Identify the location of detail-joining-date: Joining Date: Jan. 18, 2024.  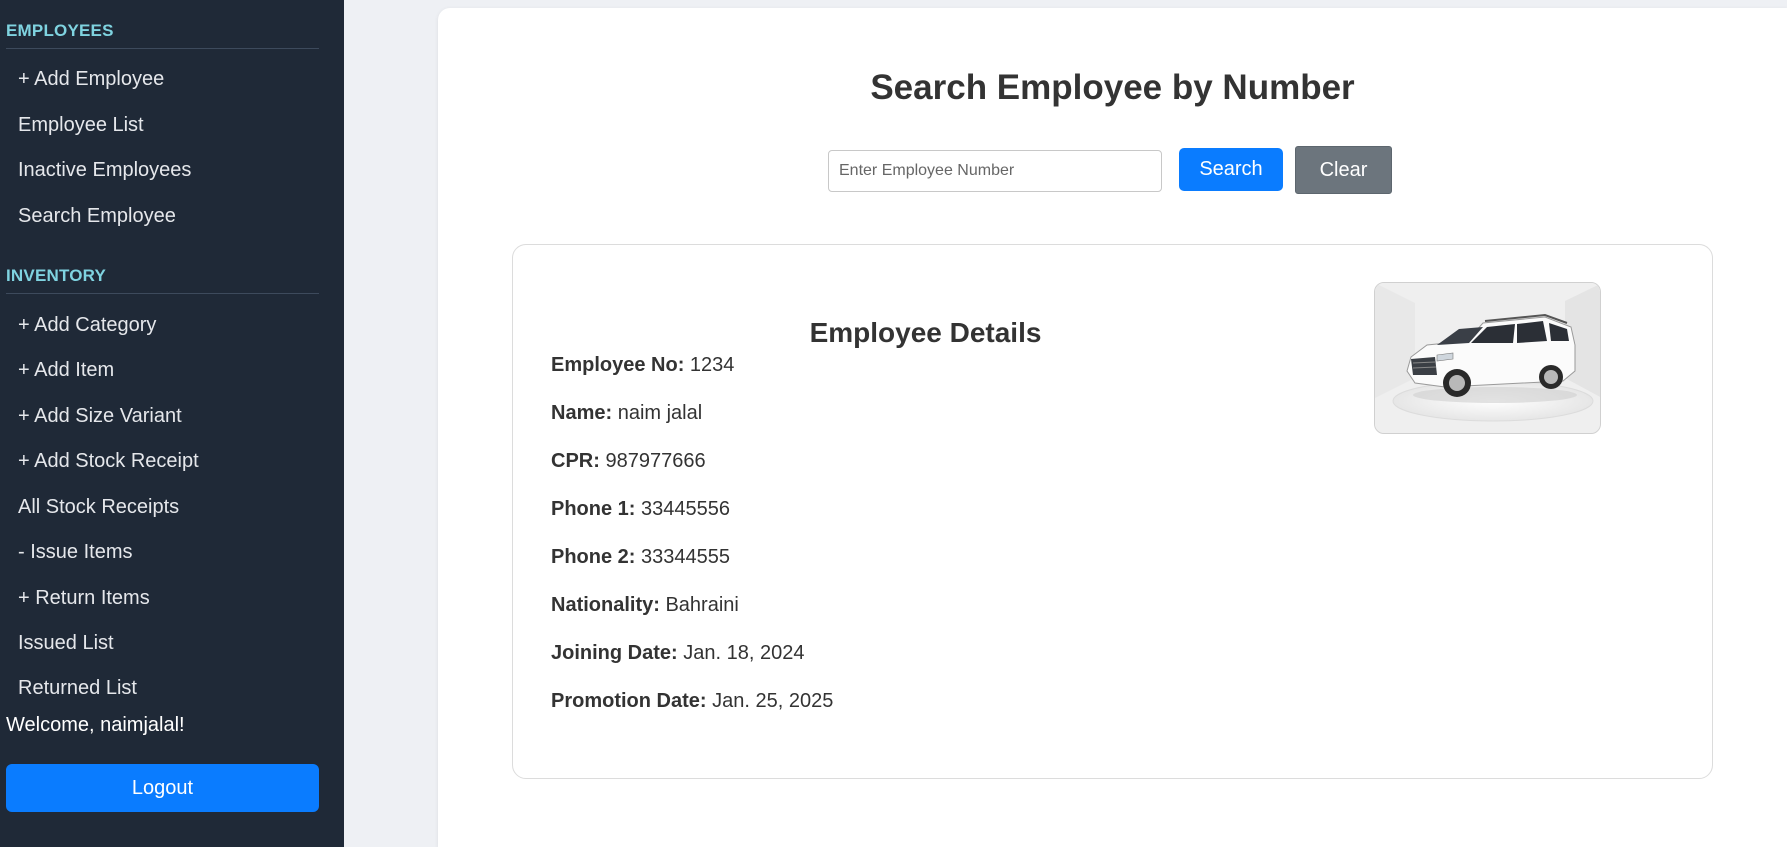
(677, 653).